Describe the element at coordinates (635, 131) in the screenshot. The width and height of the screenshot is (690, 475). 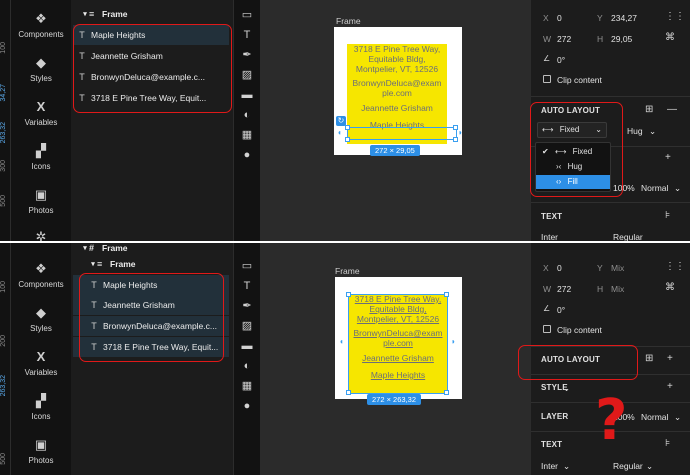
I see `height-mode-select: Hug` at that location.